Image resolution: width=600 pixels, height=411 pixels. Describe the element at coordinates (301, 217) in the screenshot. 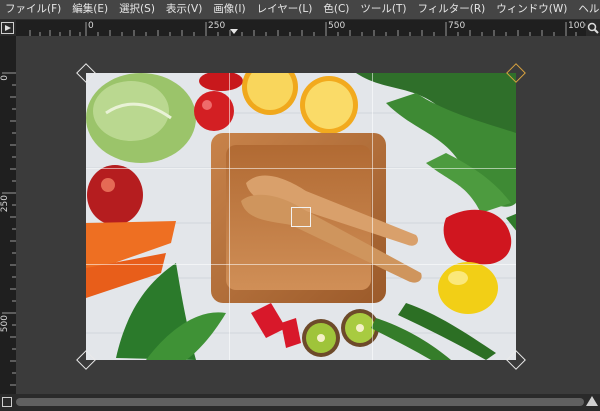

I see `center-move-handle` at that location.